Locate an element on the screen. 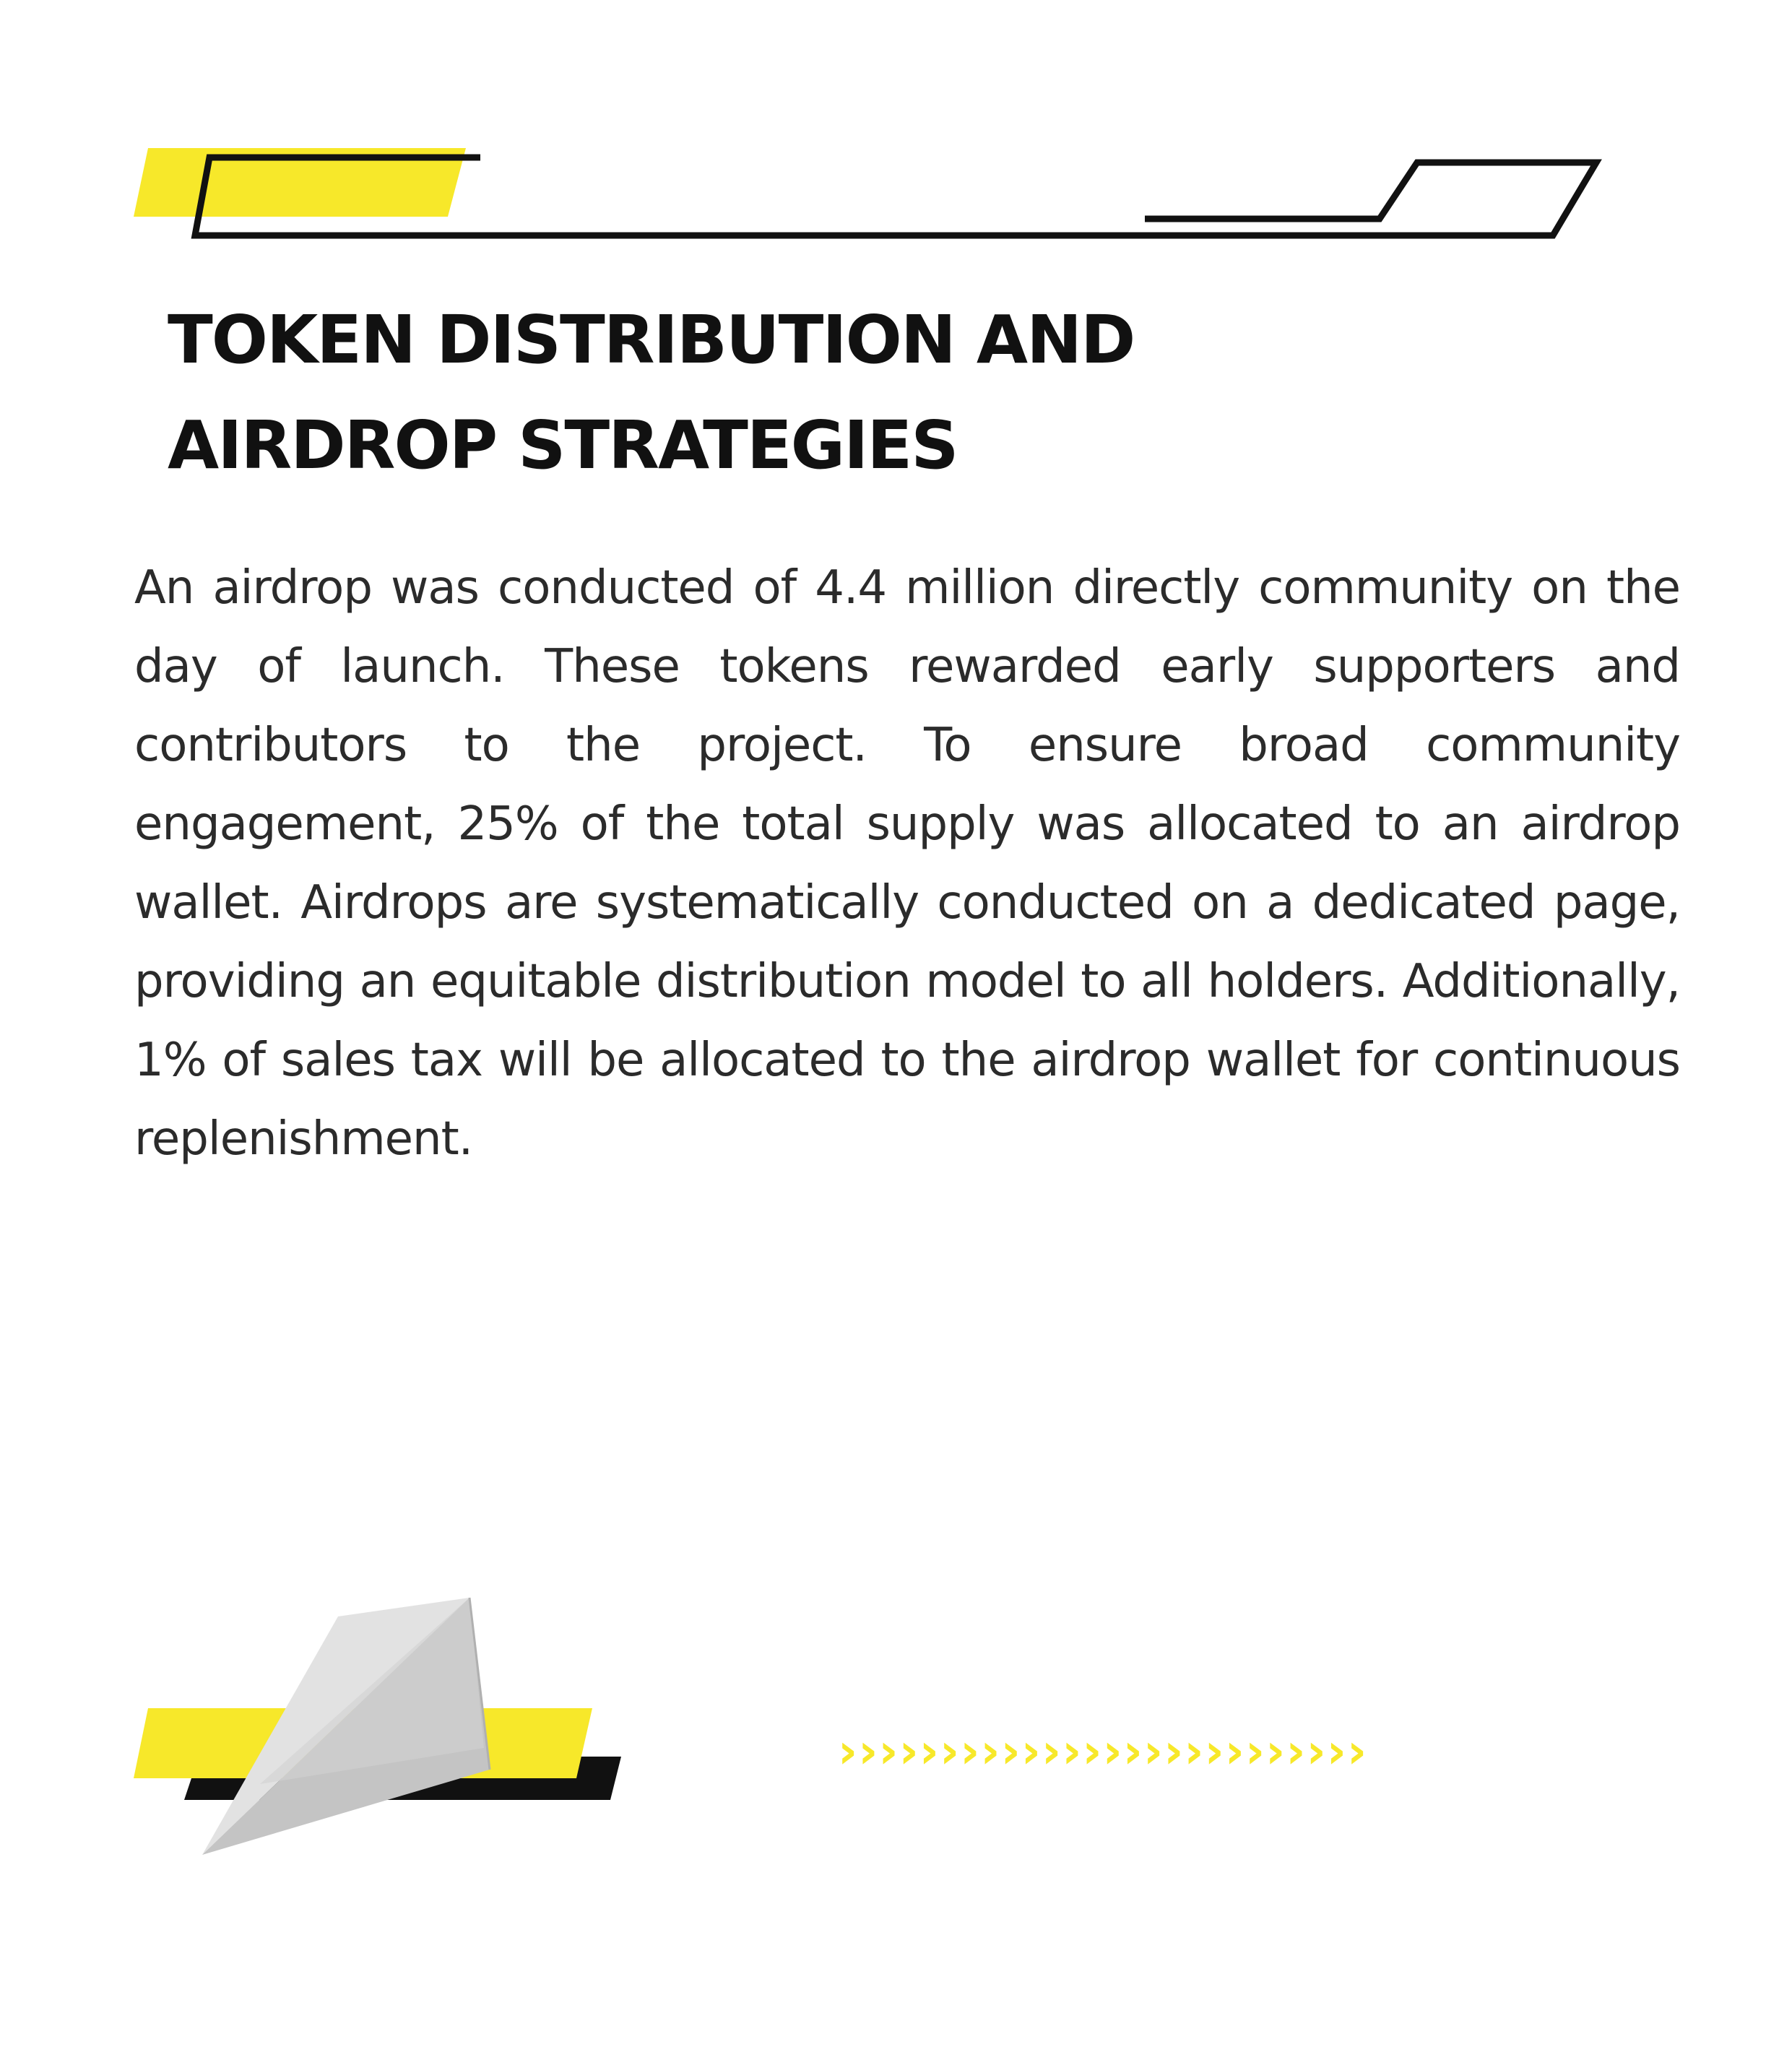 The image size is (1792, 2052). title-line-2: AIRDROP STRATEGIES is located at coordinates (563, 445).